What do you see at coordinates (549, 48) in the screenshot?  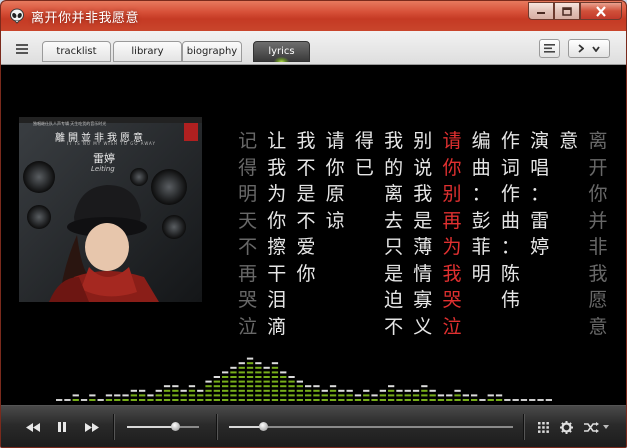 I see `list-view-button` at bounding box center [549, 48].